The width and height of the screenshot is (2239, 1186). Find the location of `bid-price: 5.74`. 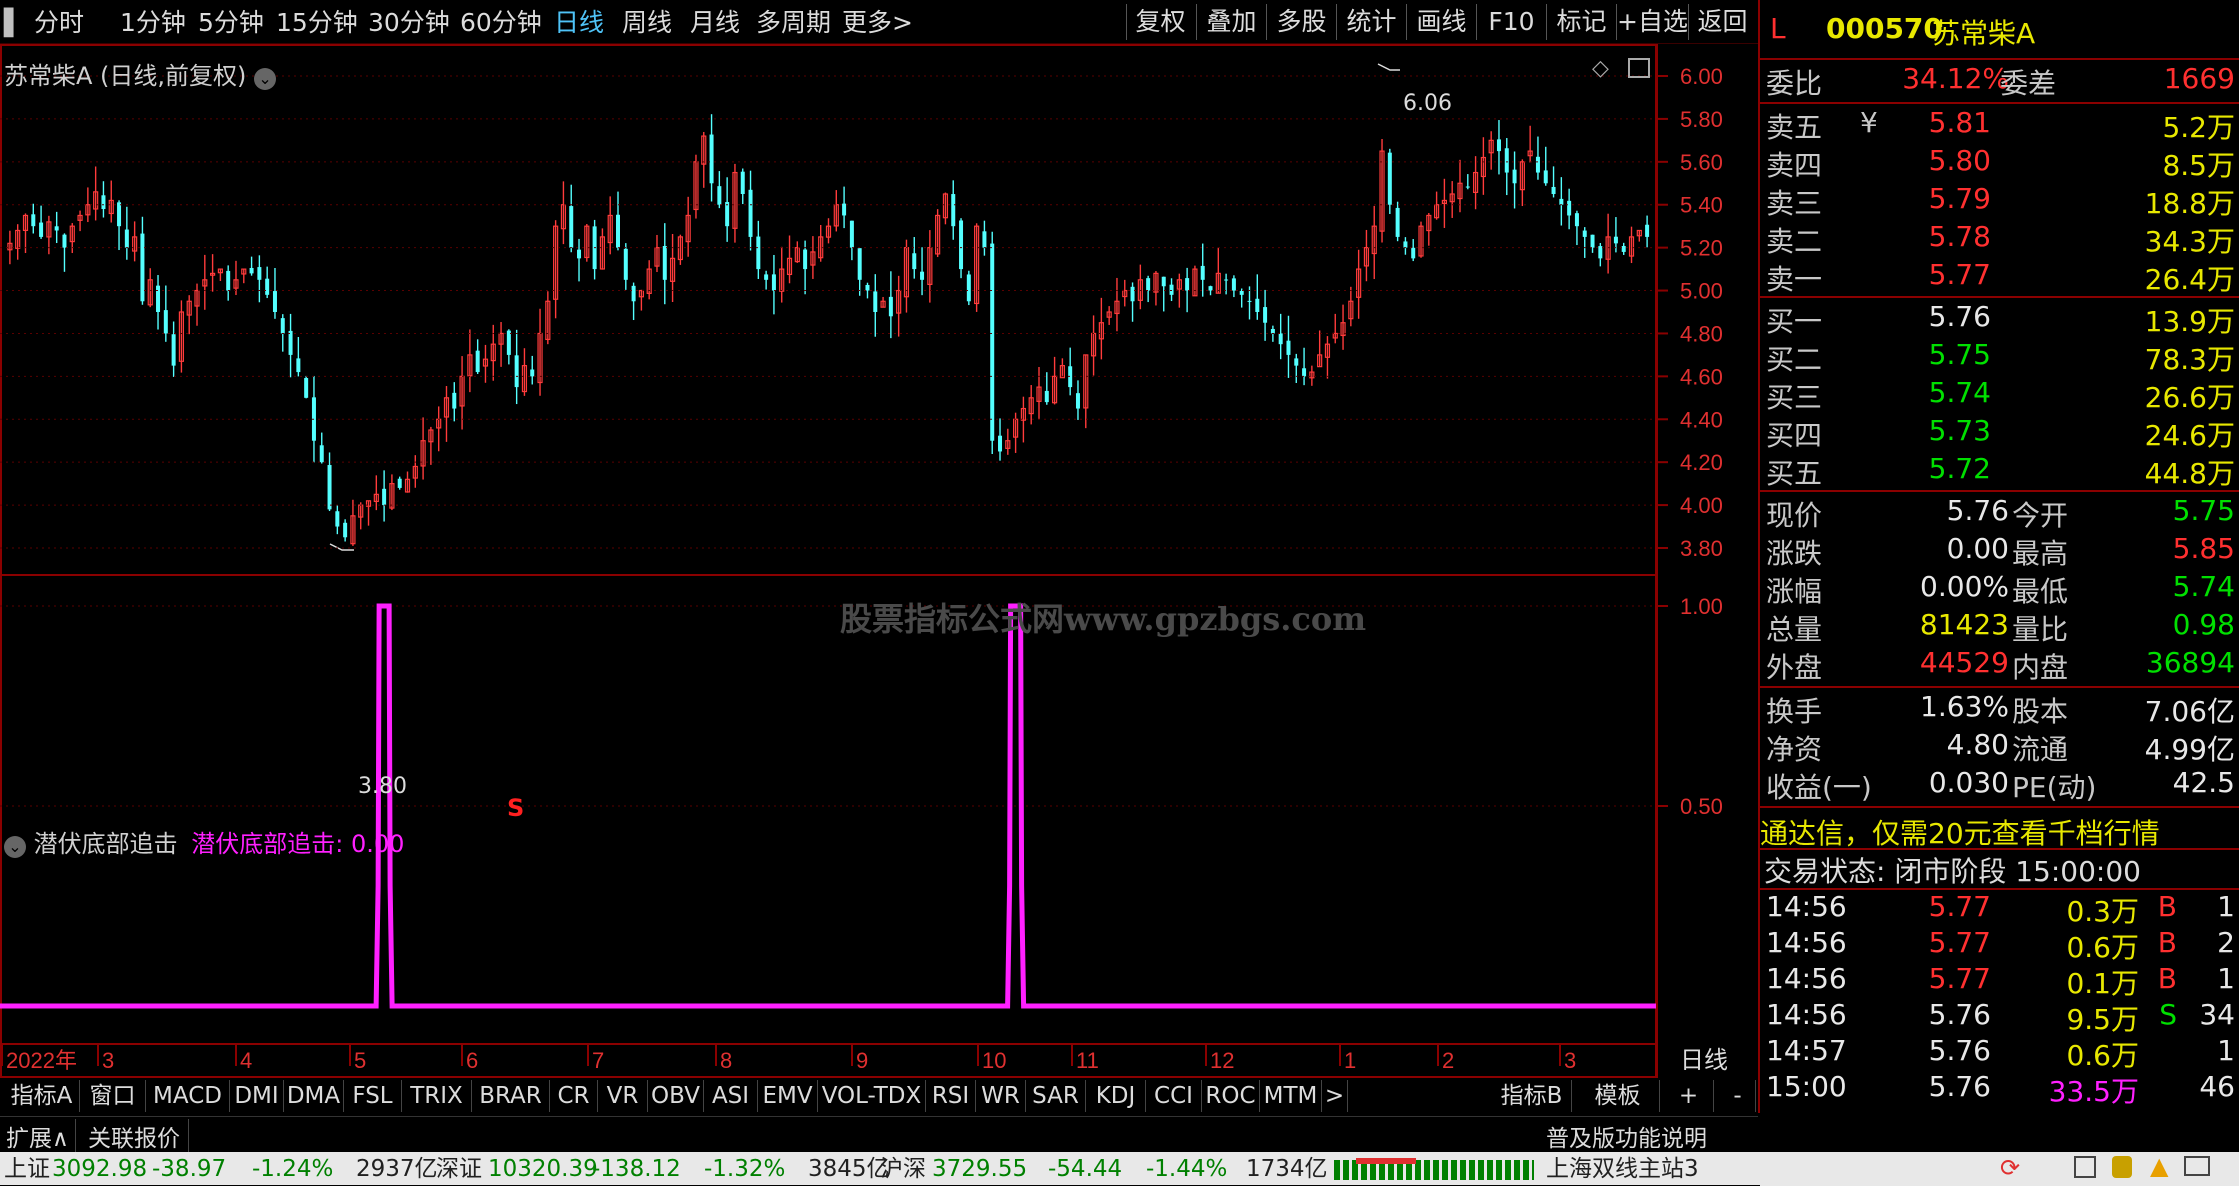

bid-price: 5.74 is located at coordinates (1959, 392).